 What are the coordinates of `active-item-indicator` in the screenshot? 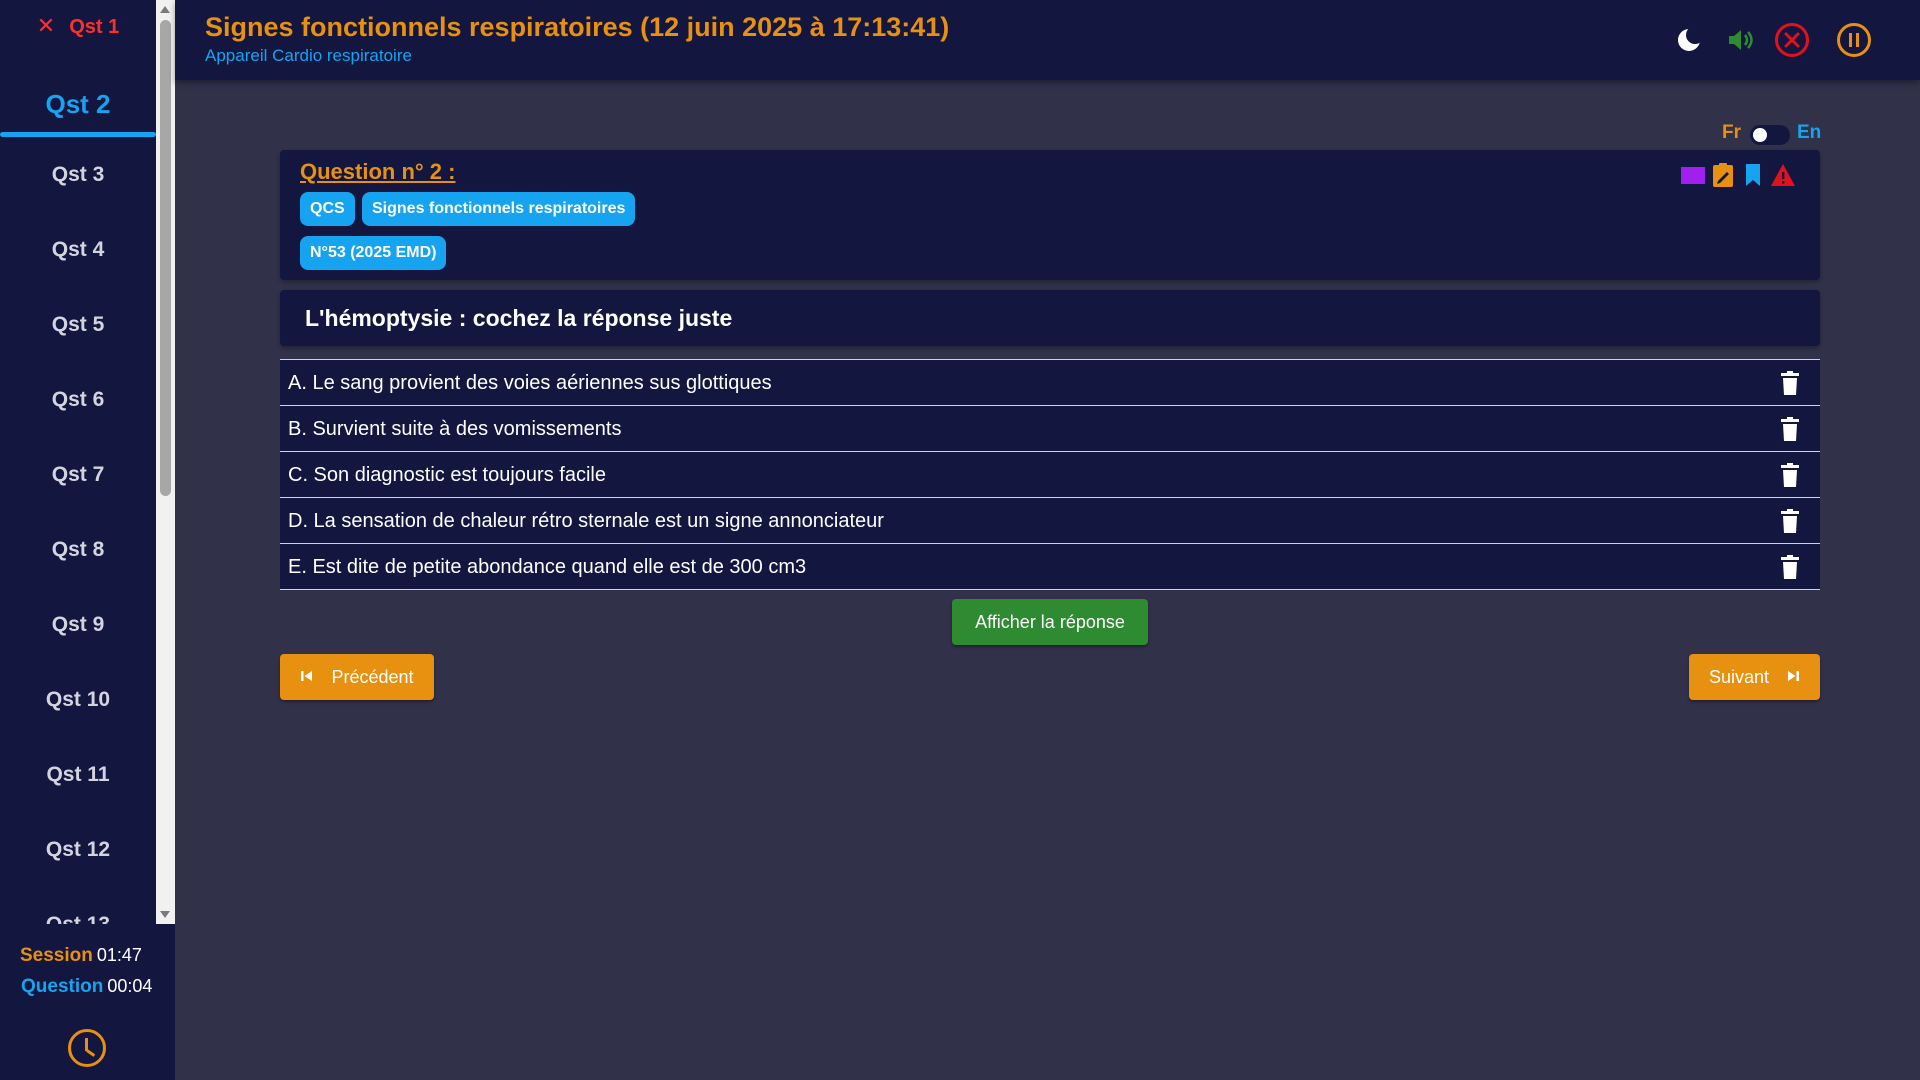 It's located at (78, 134).